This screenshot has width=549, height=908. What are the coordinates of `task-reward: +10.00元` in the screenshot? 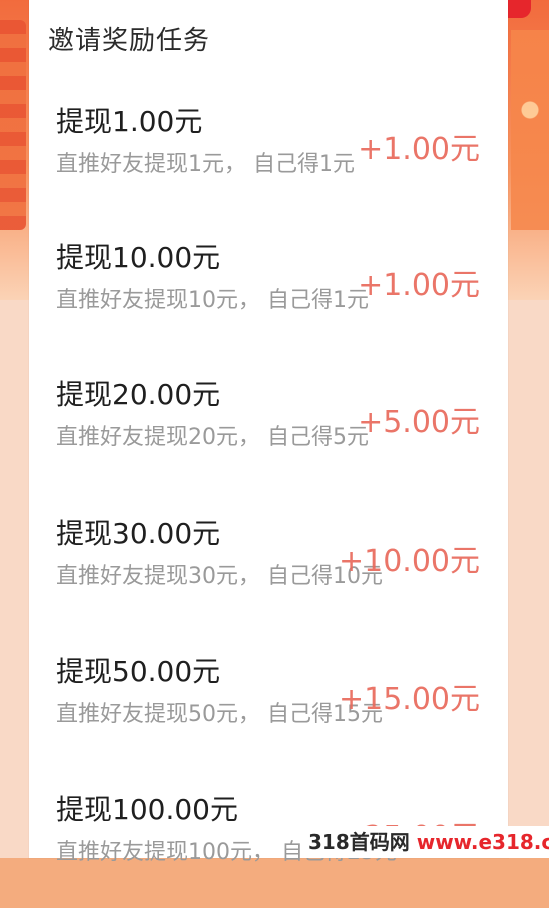 It's located at (409, 561).